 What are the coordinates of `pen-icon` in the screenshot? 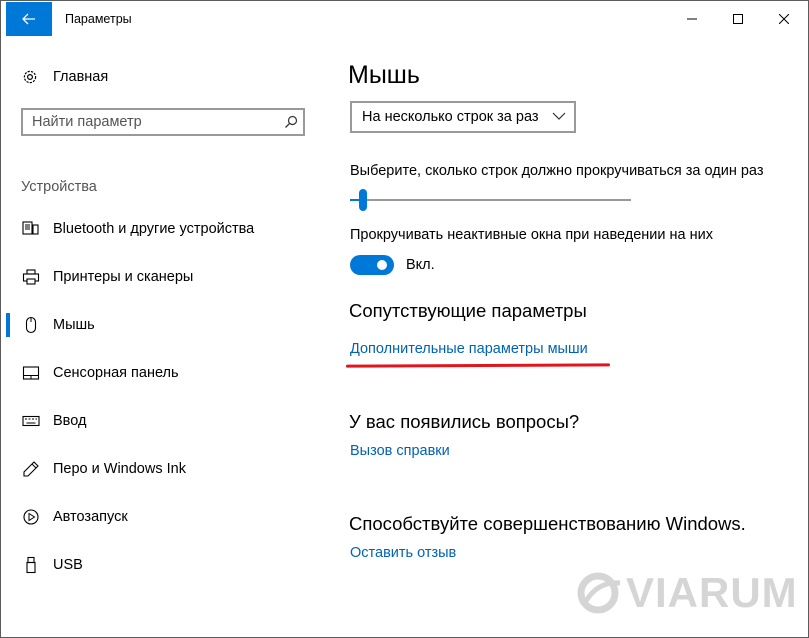 It's located at (31, 469).